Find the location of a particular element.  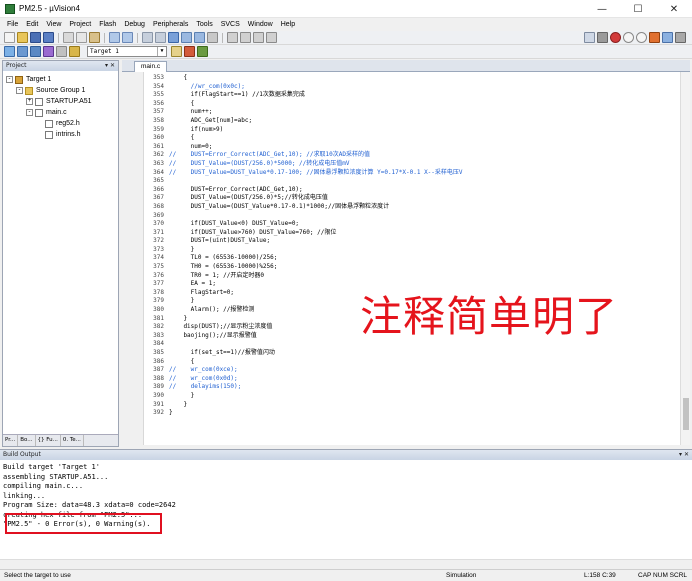

line-number: 389 is located at coordinates (158, 387).